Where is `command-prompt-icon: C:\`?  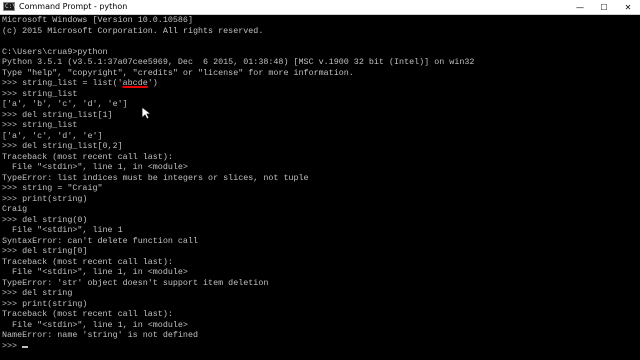 command-prompt-icon: C:\ is located at coordinates (9, 6).